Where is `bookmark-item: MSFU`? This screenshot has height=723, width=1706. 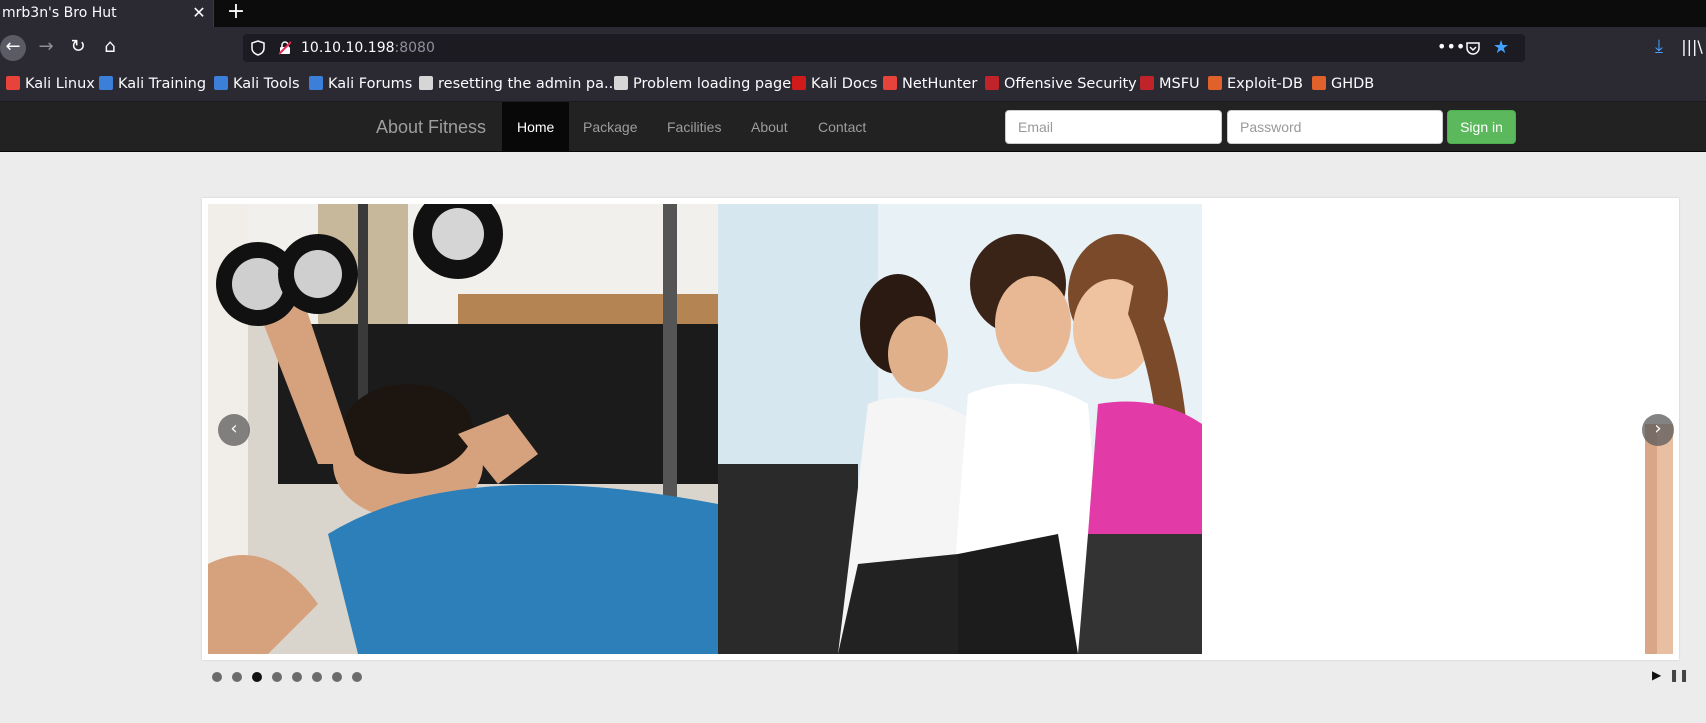 bookmark-item: MSFU is located at coordinates (1170, 84).